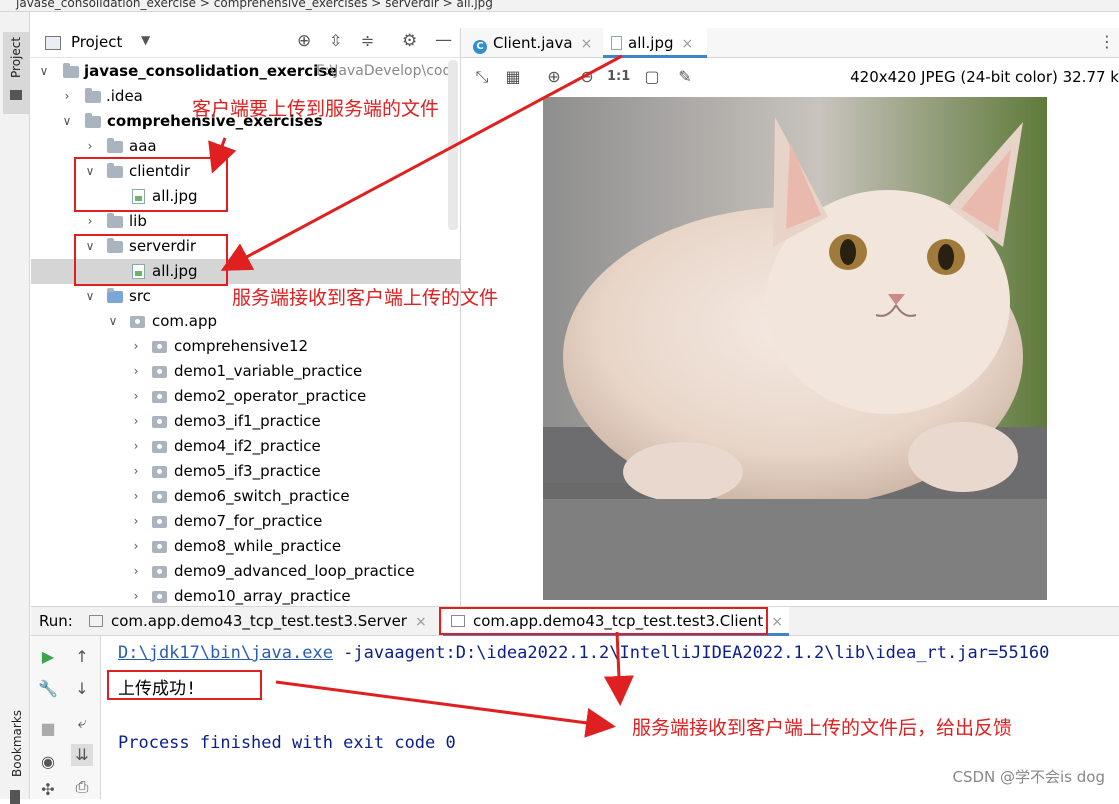 This screenshot has height=804, width=1119. What do you see at coordinates (1028, 777) in the screenshot?
I see `watermark: CSDN @学不会is dog` at bounding box center [1028, 777].